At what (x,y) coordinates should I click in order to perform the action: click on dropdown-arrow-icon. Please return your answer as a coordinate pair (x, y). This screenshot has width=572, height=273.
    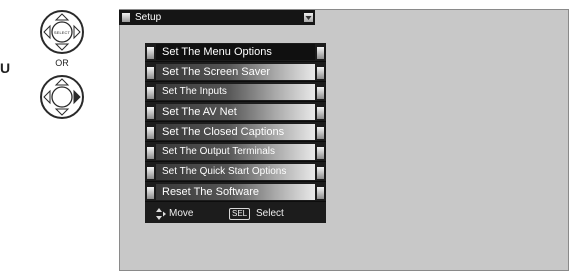
    Looking at the image, I should click on (308, 17).